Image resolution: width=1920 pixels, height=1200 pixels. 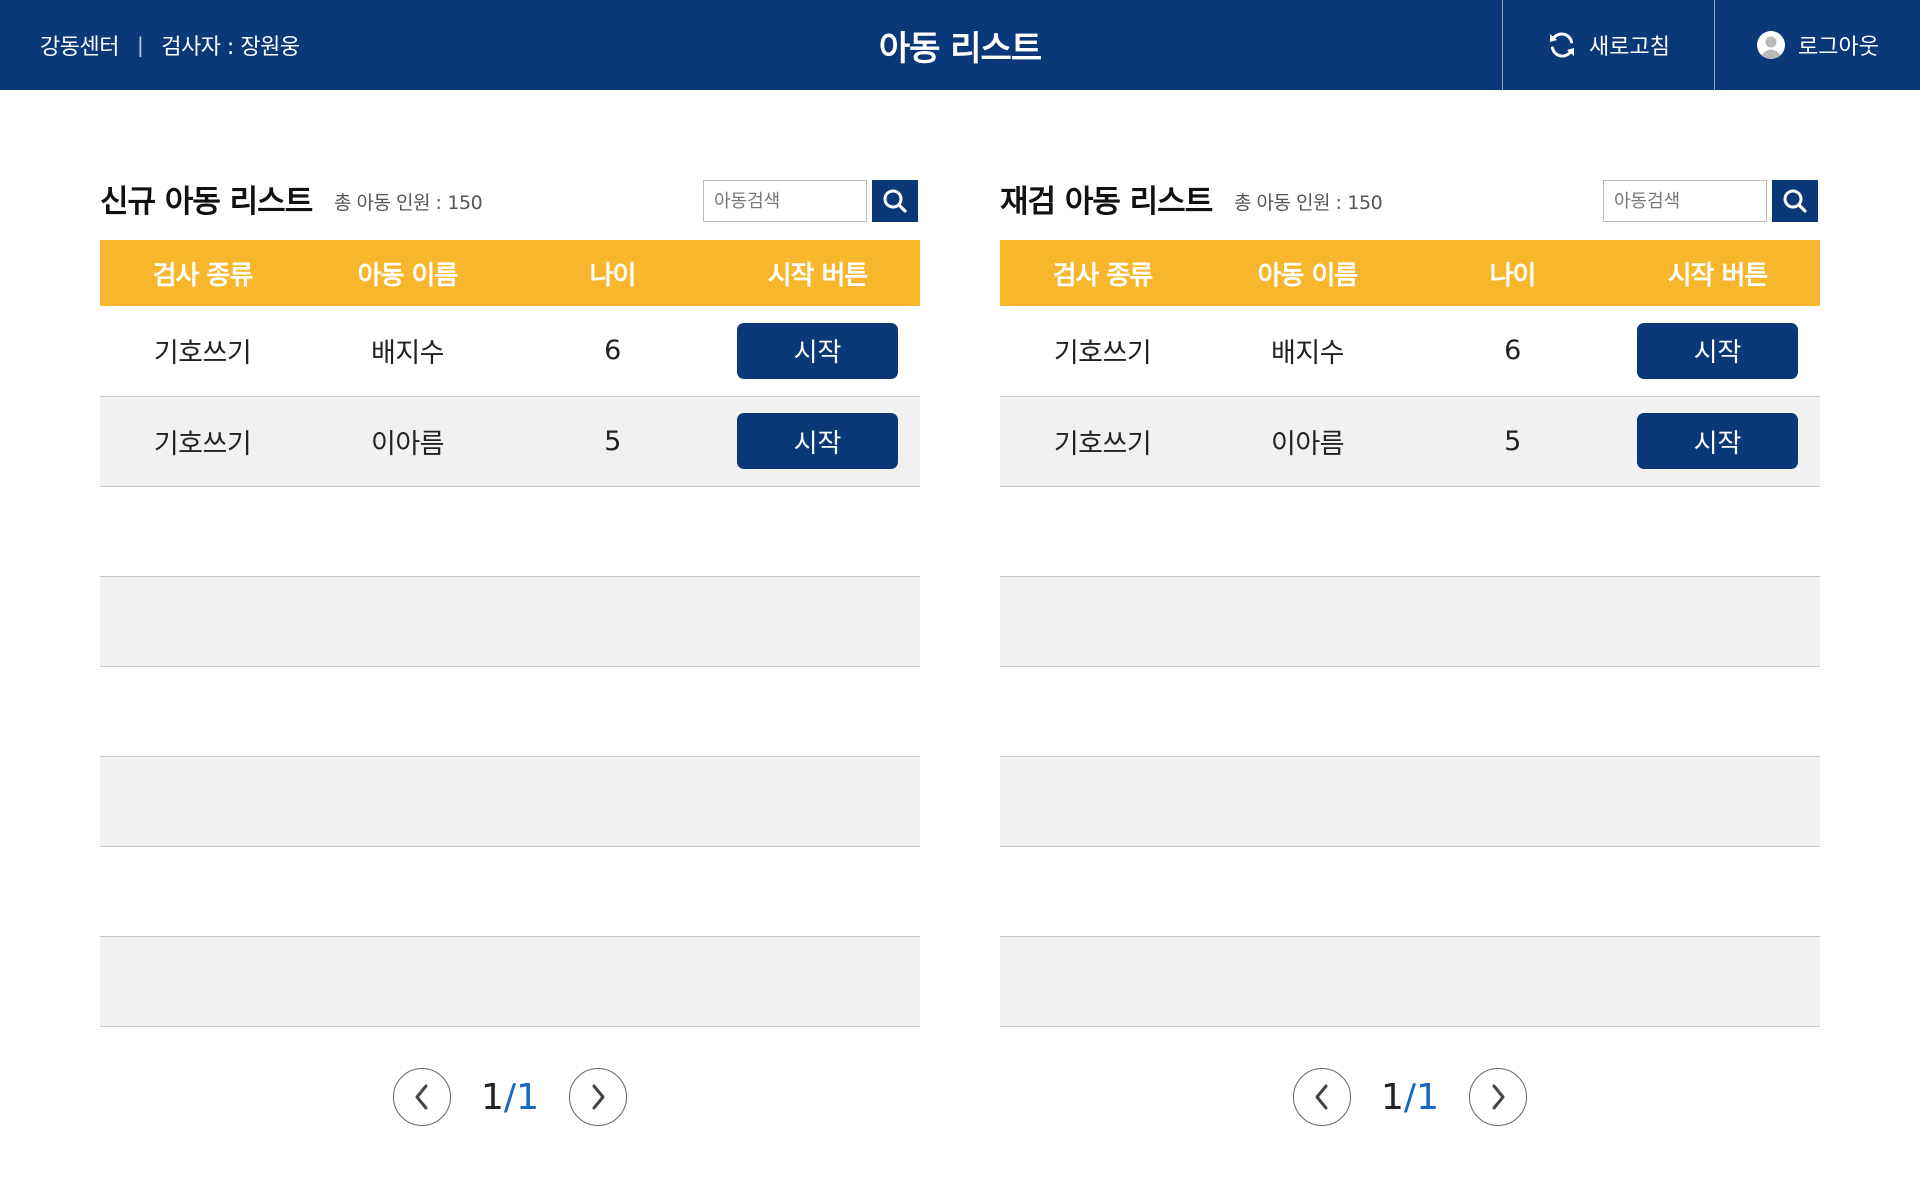 I want to click on logout-button: 로그아웃, so click(x=1817, y=45).